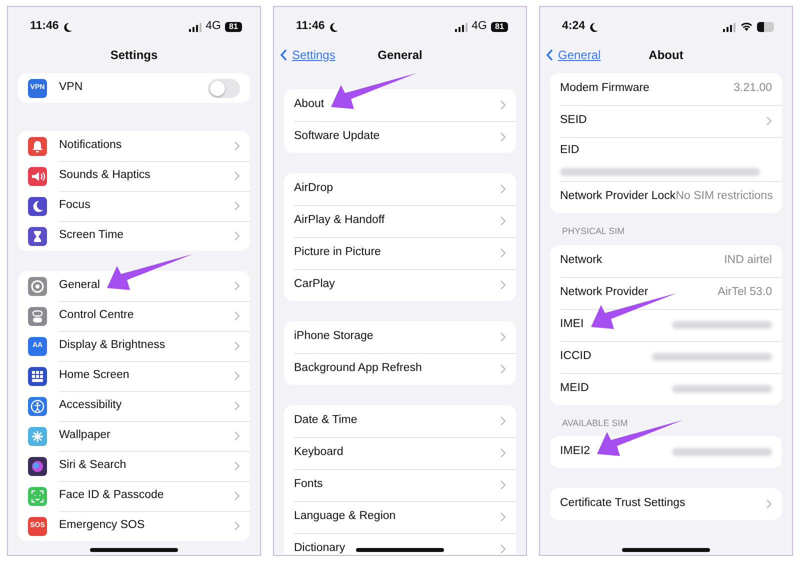 The width and height of the screenshot is (800, 562). I want to click on settings-row: Picture in Picture, so click(400, 253).